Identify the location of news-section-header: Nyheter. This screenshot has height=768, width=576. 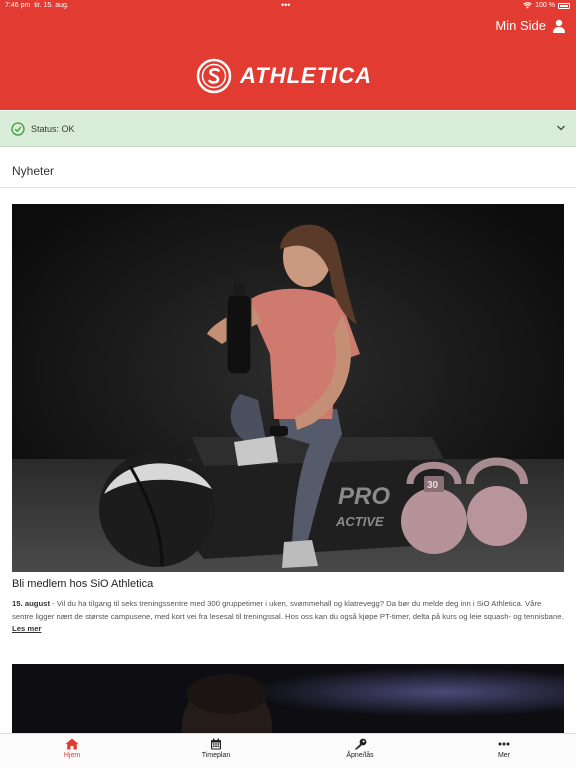
(288, 169).